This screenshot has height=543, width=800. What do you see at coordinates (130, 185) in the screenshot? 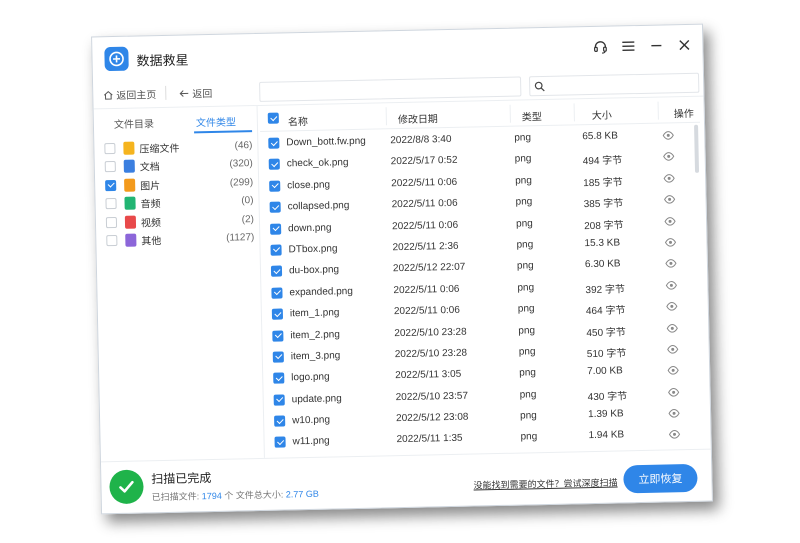
I see `image-icon` at bounding box center [130, 185].